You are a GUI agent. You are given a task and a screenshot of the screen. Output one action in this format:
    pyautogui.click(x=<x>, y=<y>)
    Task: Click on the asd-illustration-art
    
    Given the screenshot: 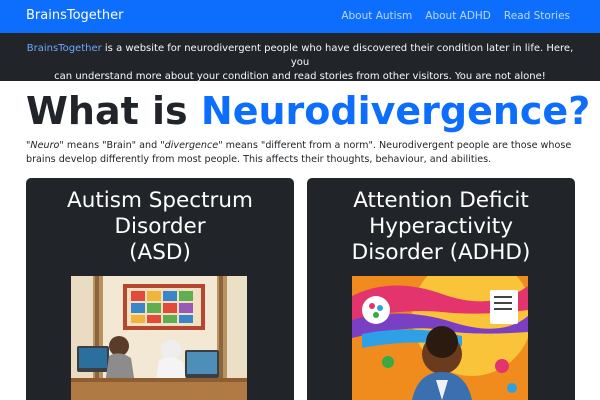 What is the action you would take?
    pyautogui.click(x=159, y=338)
    